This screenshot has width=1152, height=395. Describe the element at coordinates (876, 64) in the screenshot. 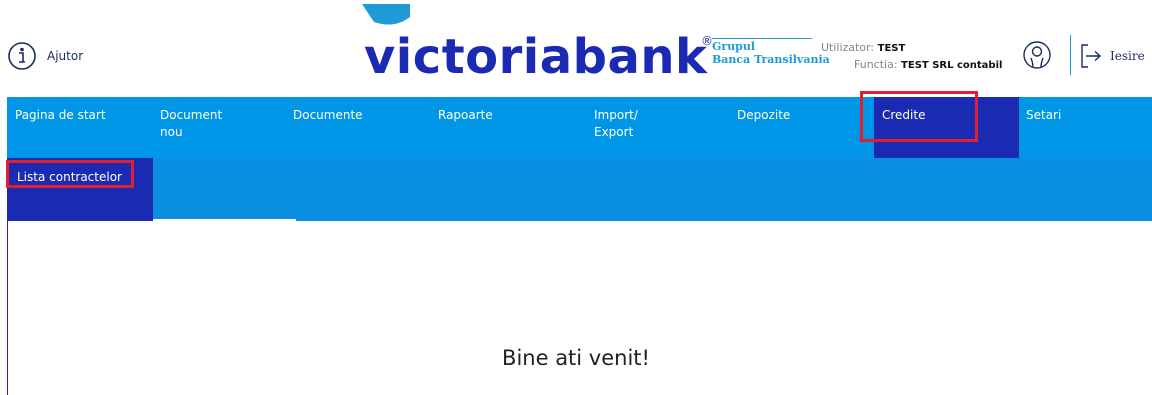

I see `role-label: Functia:` at that location.